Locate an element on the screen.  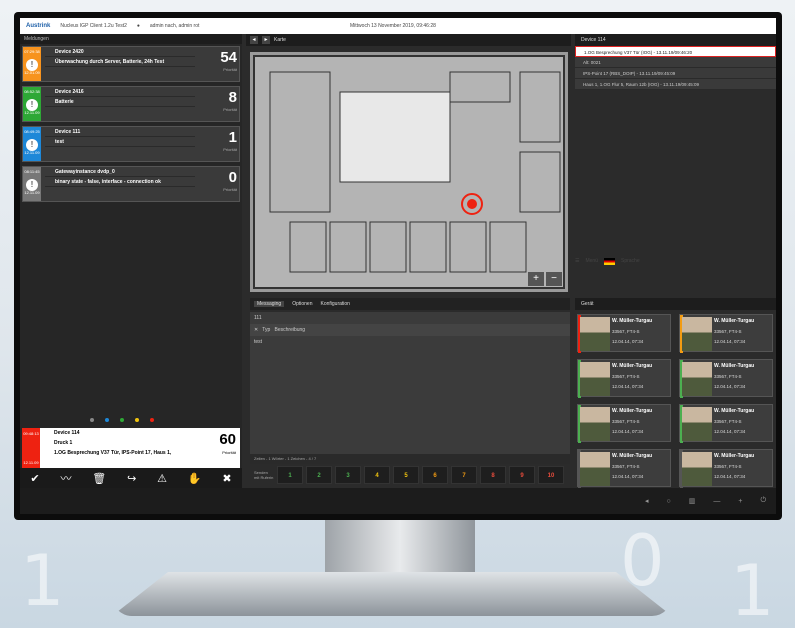
message-body: test is located at coordinates (410, 342).